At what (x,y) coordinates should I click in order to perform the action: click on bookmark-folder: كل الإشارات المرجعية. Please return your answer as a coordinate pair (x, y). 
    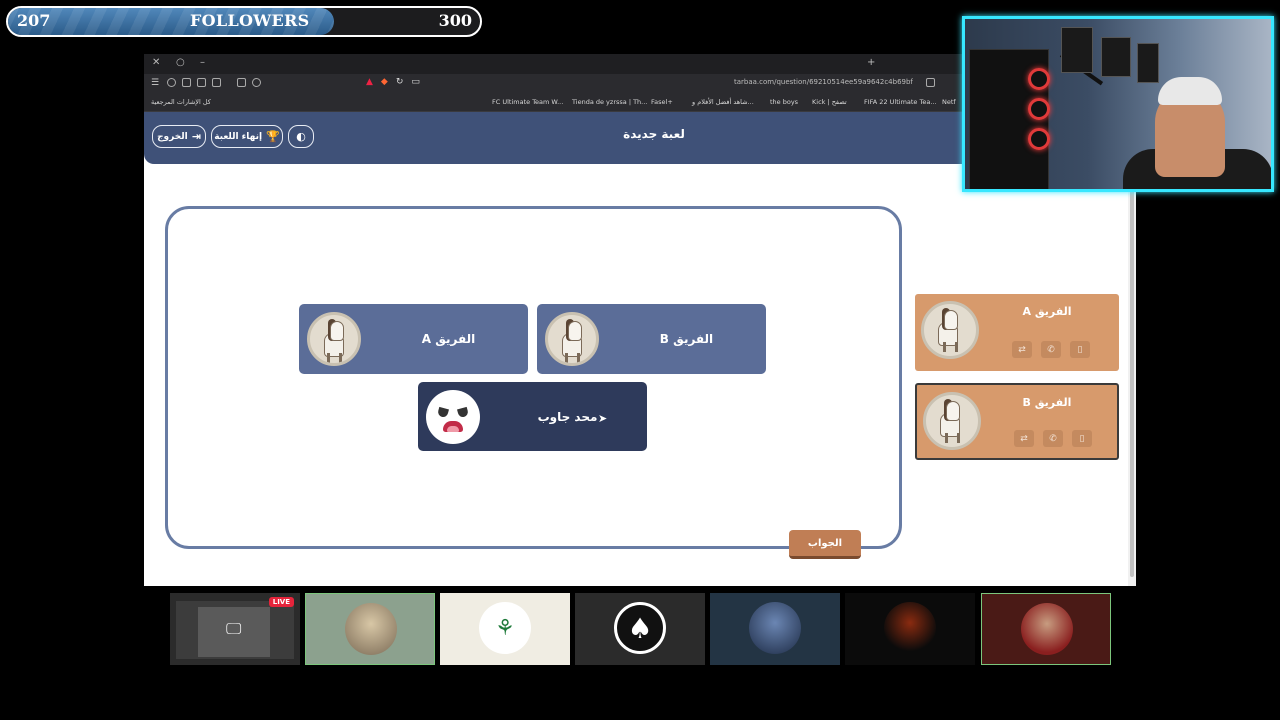
    Looking at the image, I should click on (181, 102).